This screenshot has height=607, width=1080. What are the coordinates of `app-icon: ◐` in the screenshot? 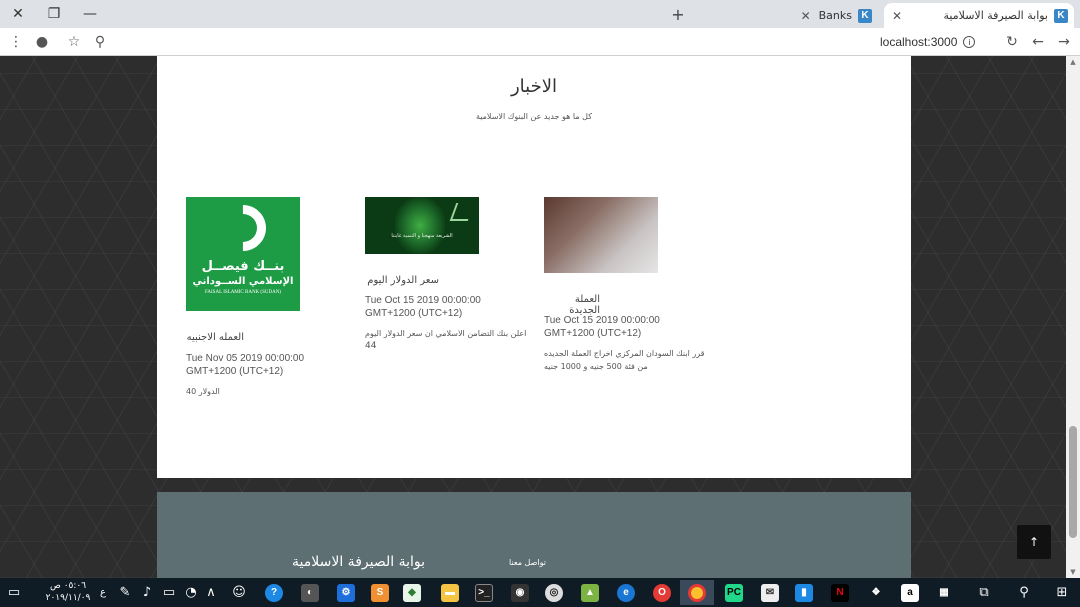 It's located at (310, 592).